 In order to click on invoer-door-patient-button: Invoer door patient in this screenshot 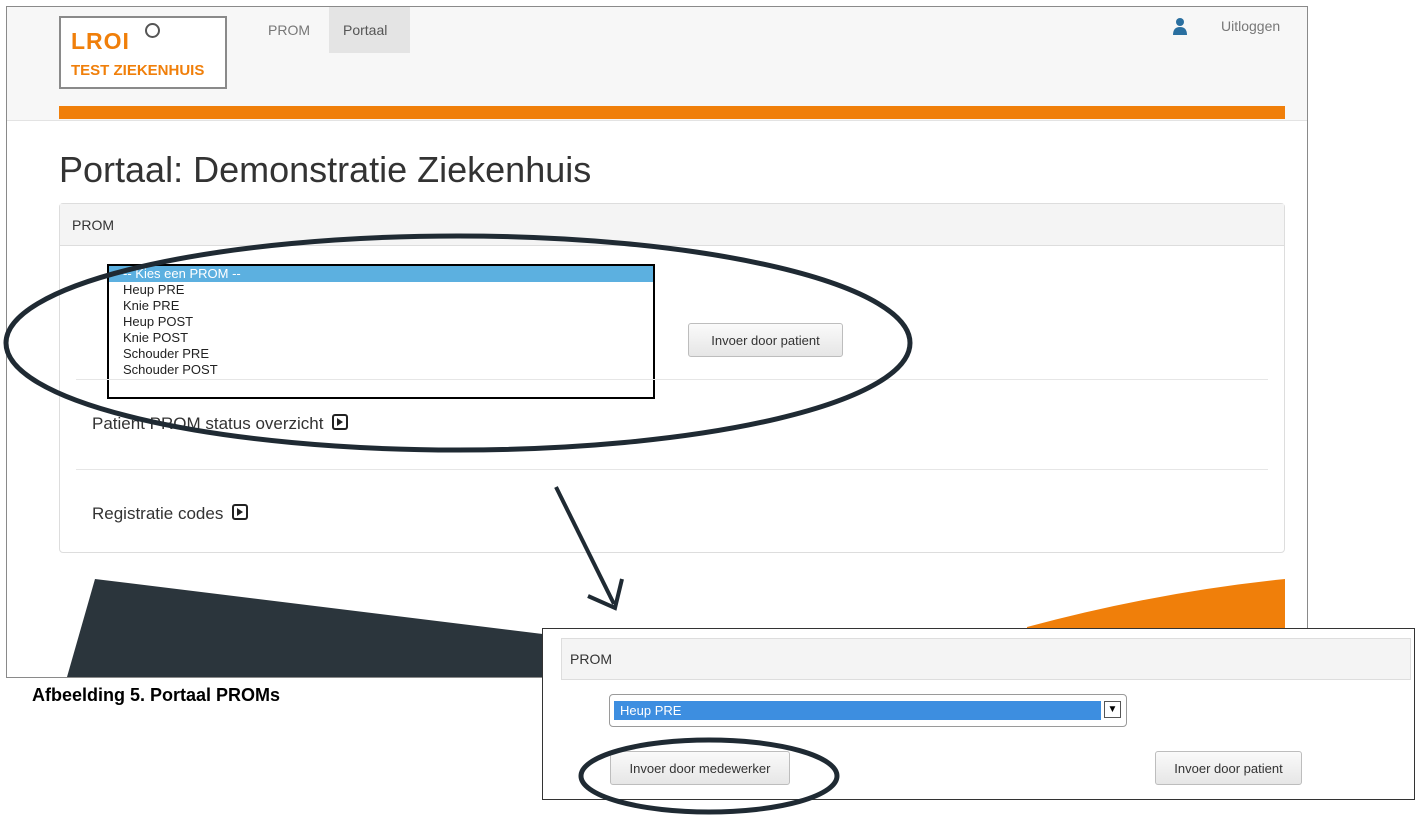, I will do `click(1228, 768)`.